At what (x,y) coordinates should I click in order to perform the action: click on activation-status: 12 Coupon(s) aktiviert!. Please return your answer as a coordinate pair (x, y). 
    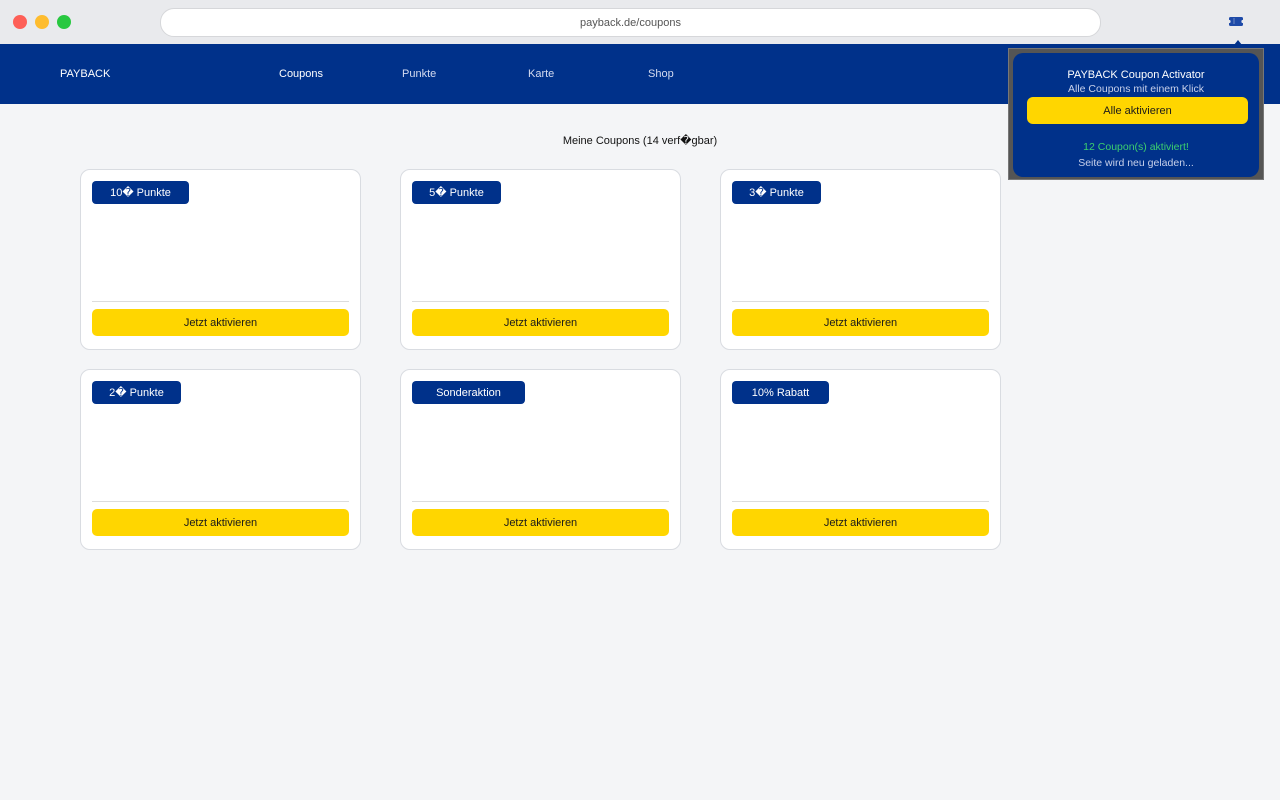
    Looking at the image, I should click on (1136, 147).